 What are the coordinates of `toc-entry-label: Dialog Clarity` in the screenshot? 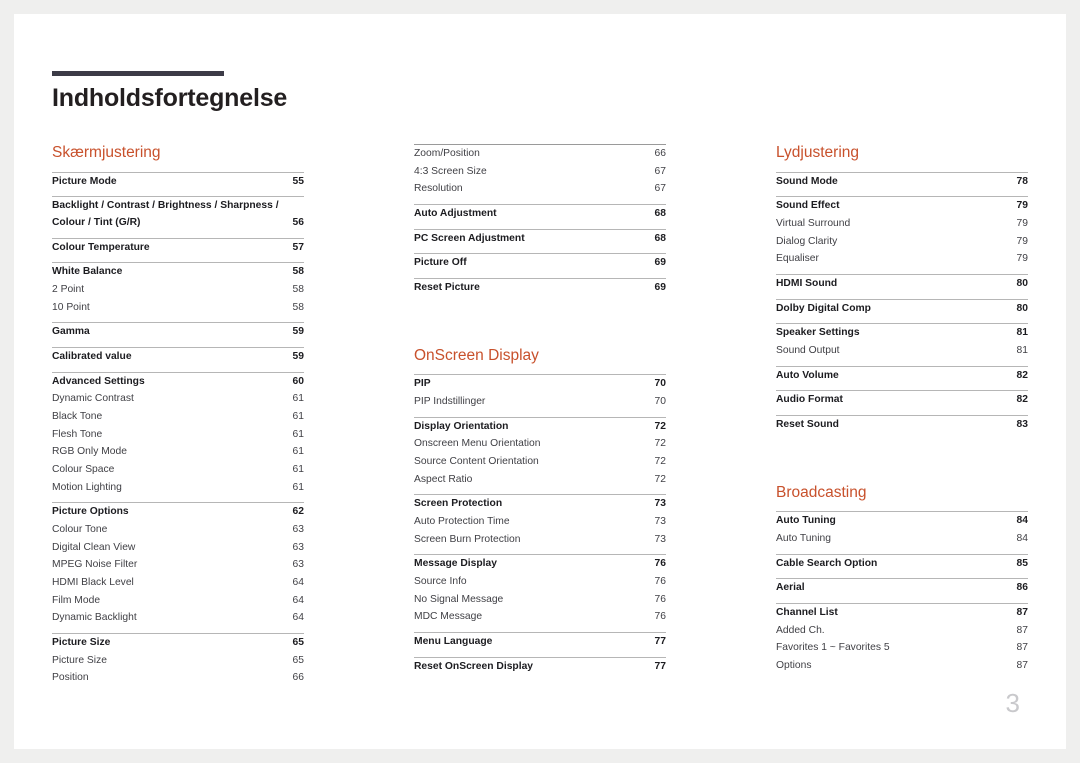 It's located at (807, 241).